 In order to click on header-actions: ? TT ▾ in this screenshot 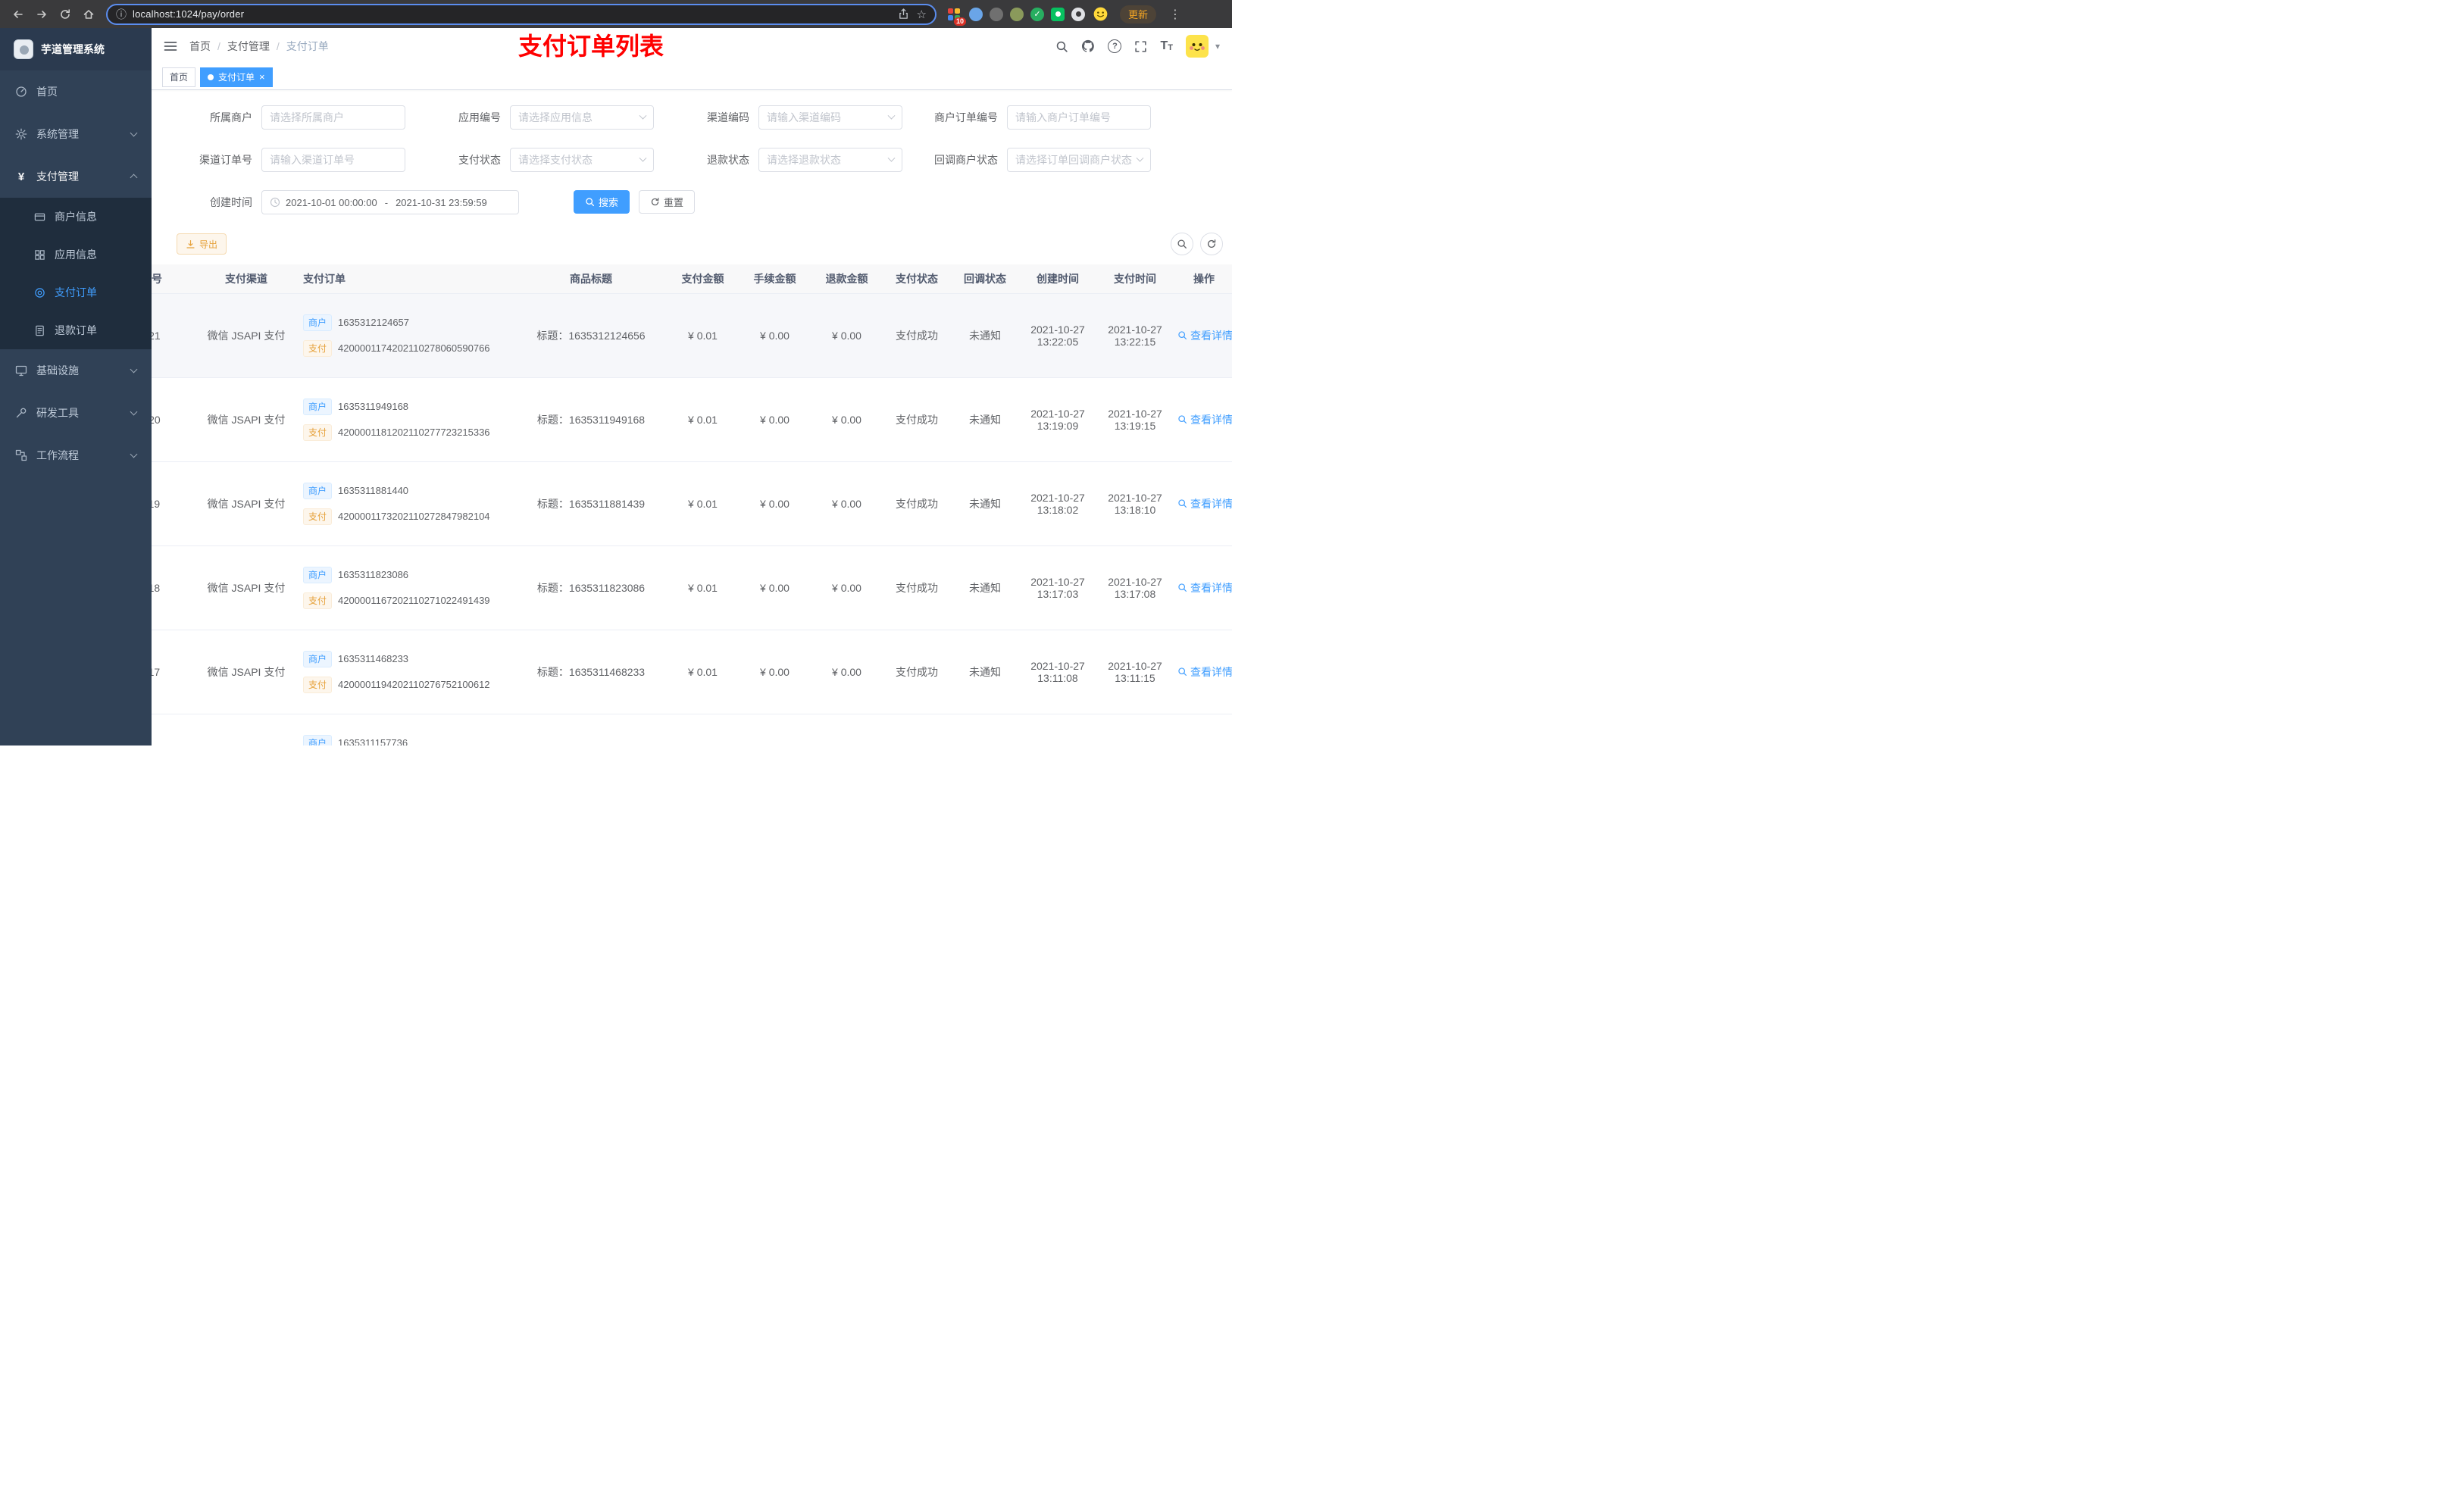, I will do `click(1137, 46)`.